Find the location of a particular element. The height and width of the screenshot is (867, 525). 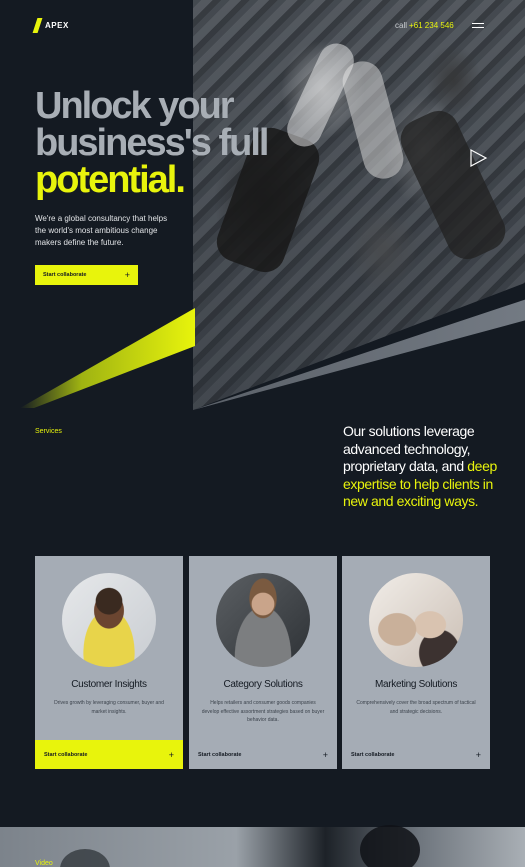

hero-title-line3: potential. is located at coordinates (110, 180).